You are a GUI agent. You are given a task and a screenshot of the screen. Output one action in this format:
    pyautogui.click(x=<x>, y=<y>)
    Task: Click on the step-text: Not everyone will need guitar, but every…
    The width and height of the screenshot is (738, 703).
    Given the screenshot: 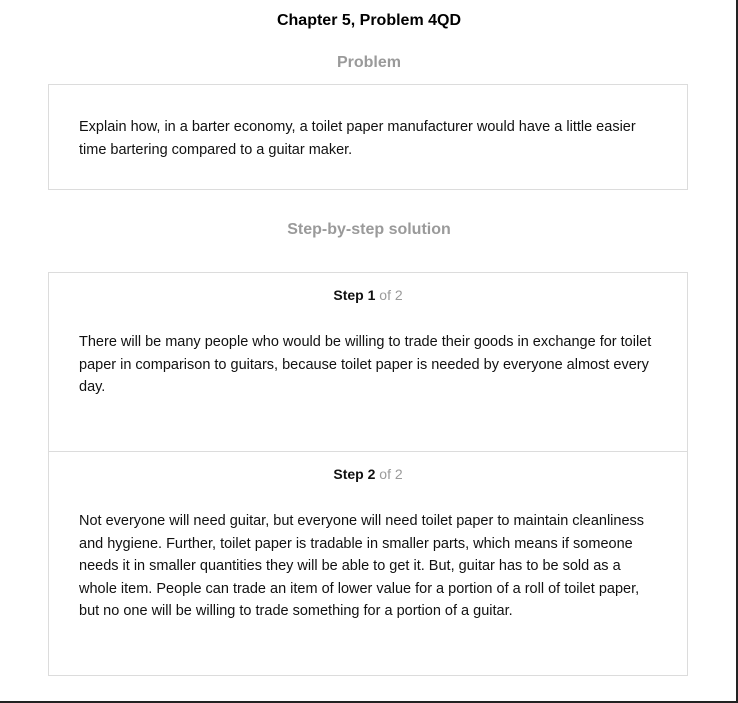 What is the action you would take?
    pyautogui.click(x=362, y=566)
    